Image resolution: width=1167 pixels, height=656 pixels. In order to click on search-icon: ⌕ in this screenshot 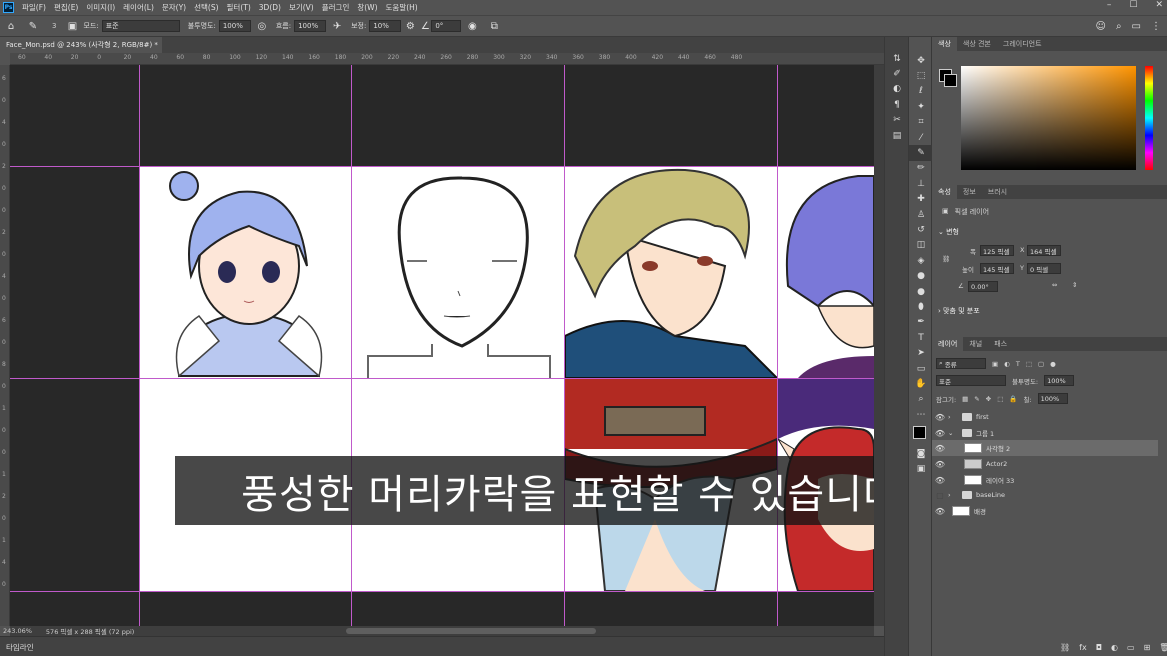, I will do `click(1119, 26)`.